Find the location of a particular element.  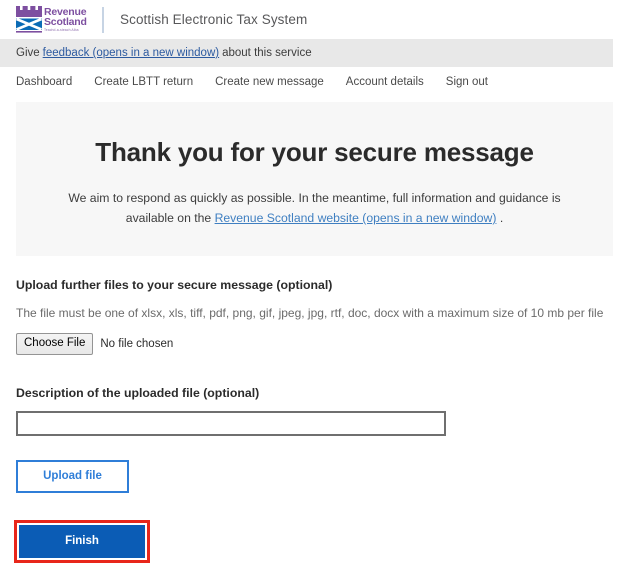

feedback-prefix: Give is located at coordinates (28, 53).